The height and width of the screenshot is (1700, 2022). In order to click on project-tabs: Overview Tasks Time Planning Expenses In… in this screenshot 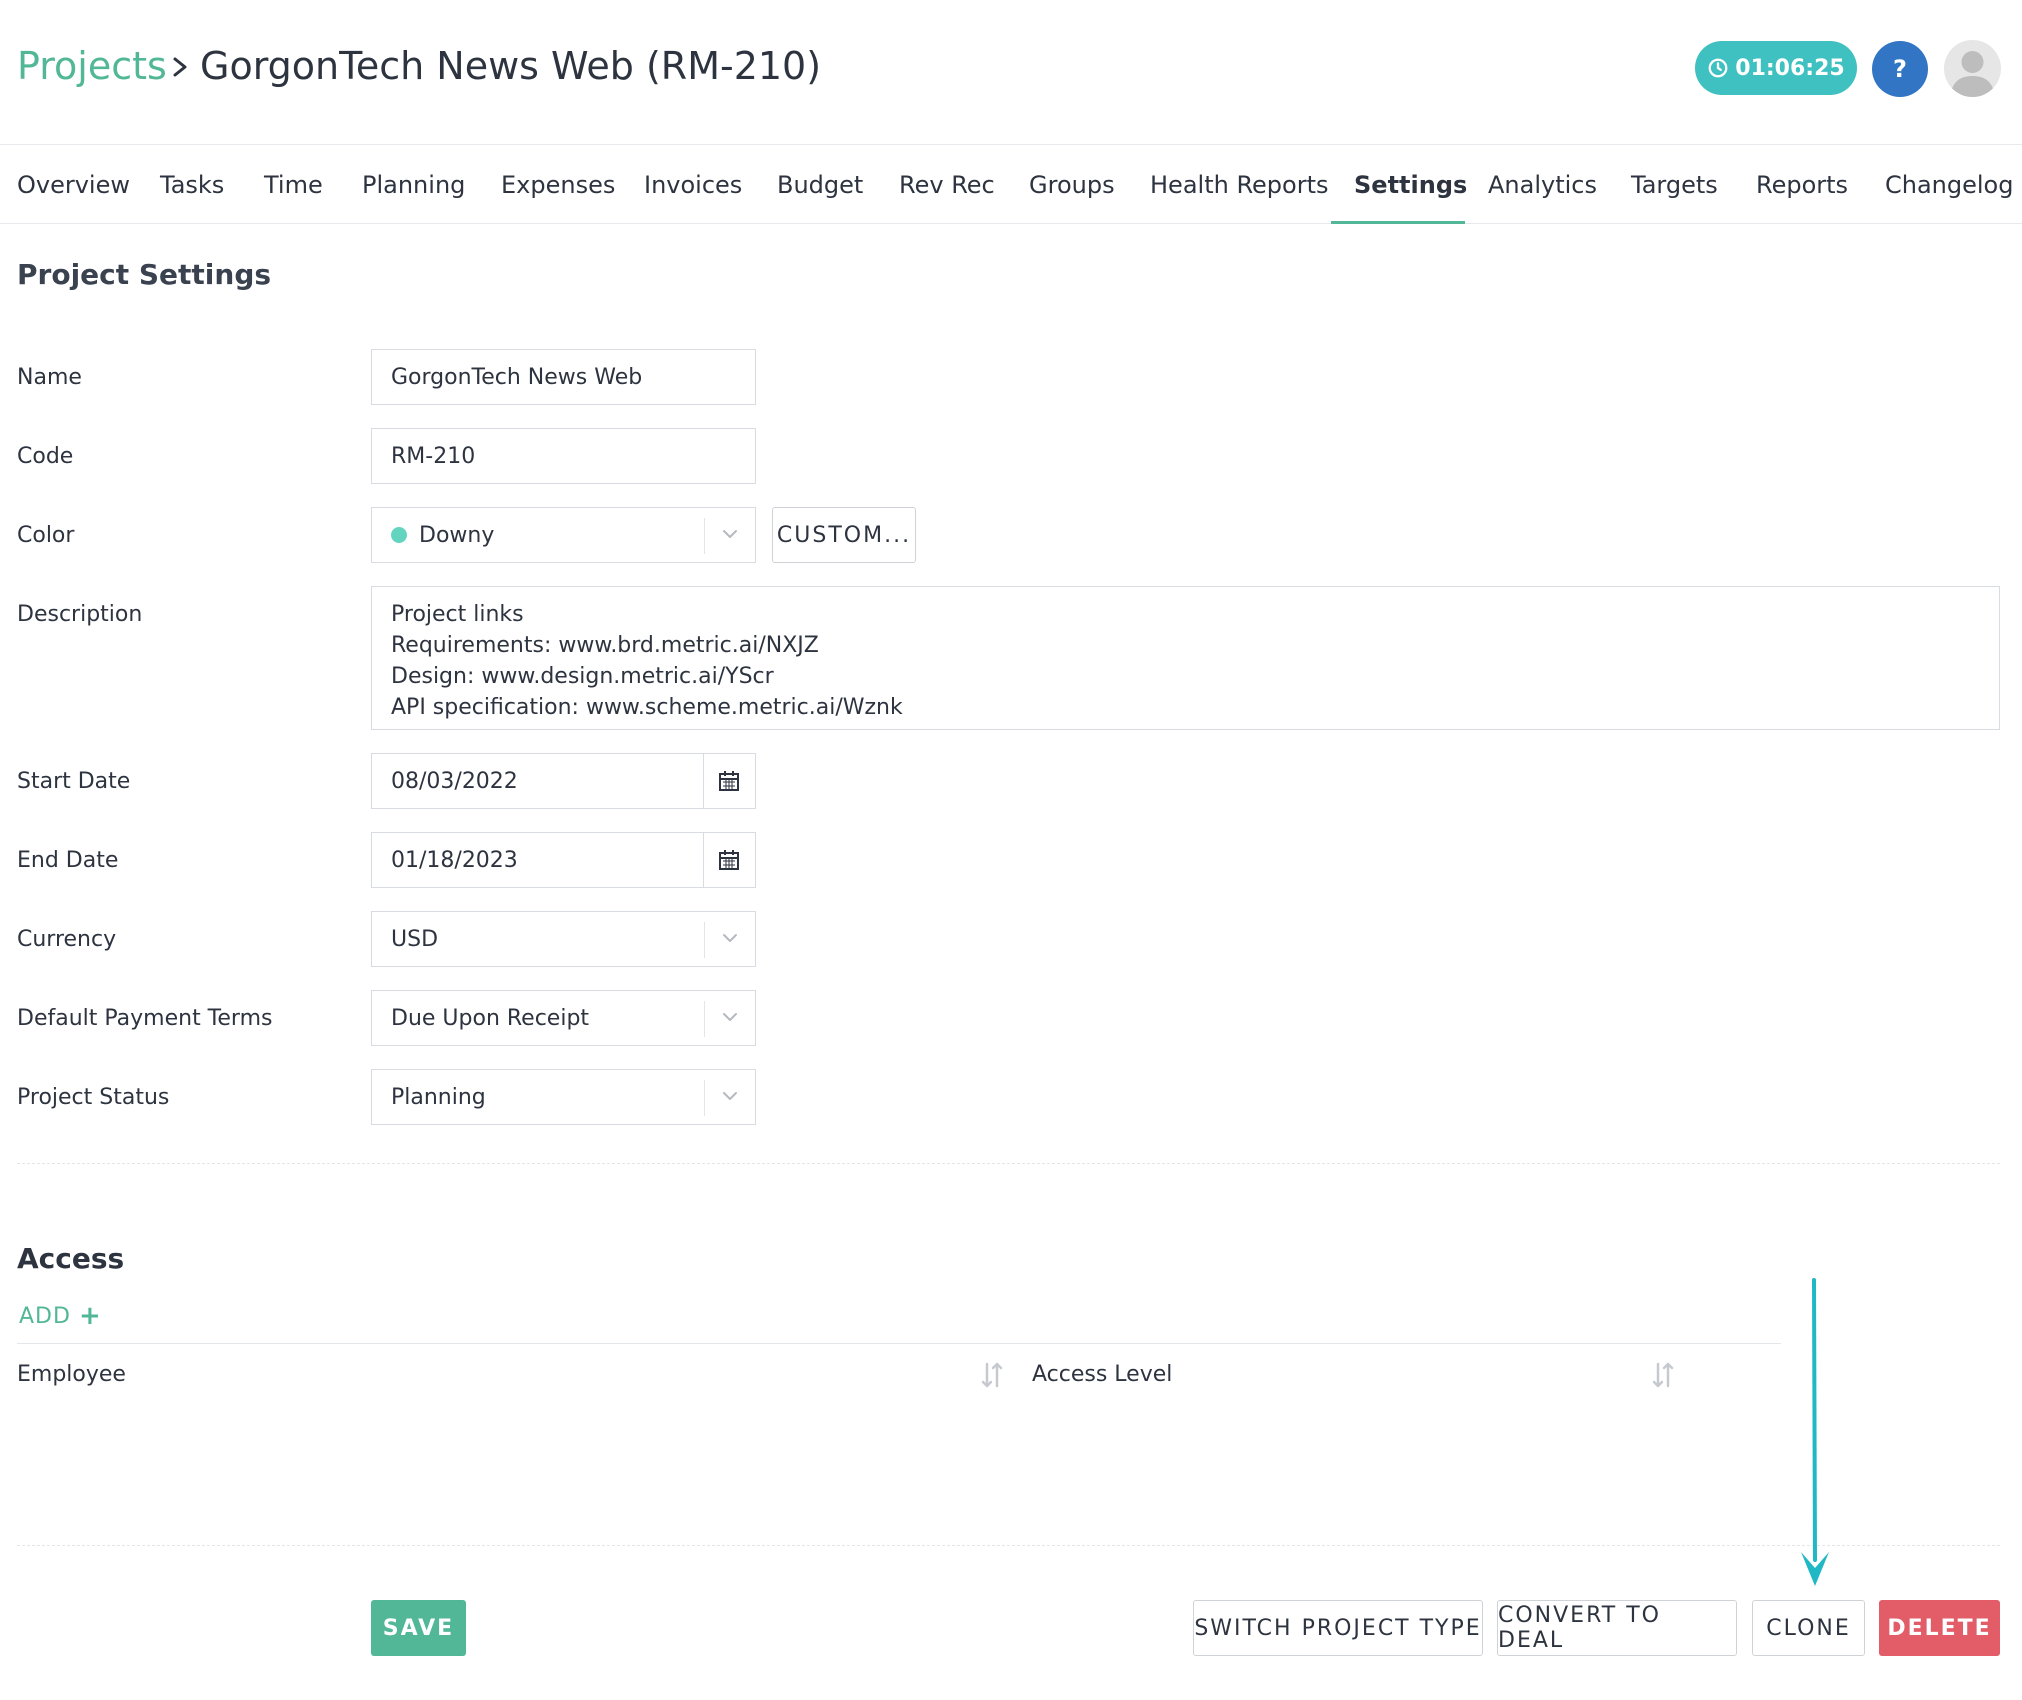, I will do `click(1011, 184)`.